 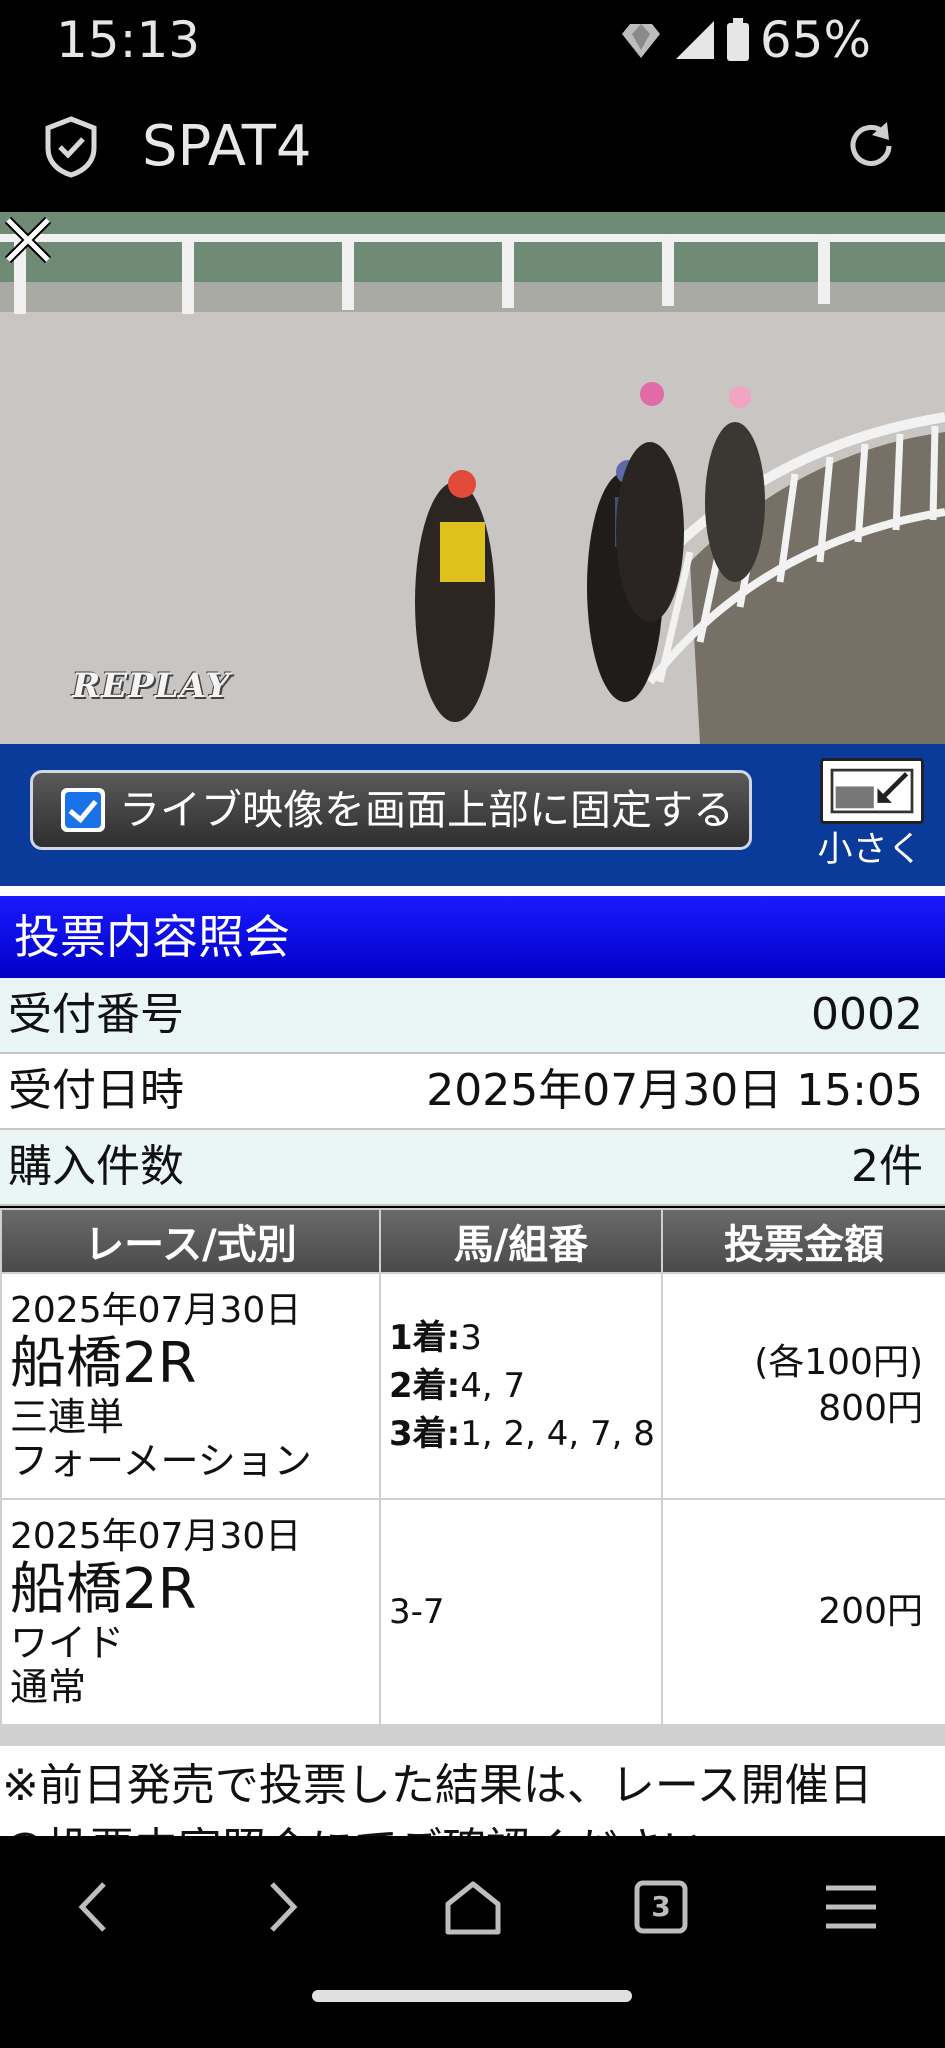 I want to click on info-value: 2025年07月30日 15:05, so click(x=674, y=1090).